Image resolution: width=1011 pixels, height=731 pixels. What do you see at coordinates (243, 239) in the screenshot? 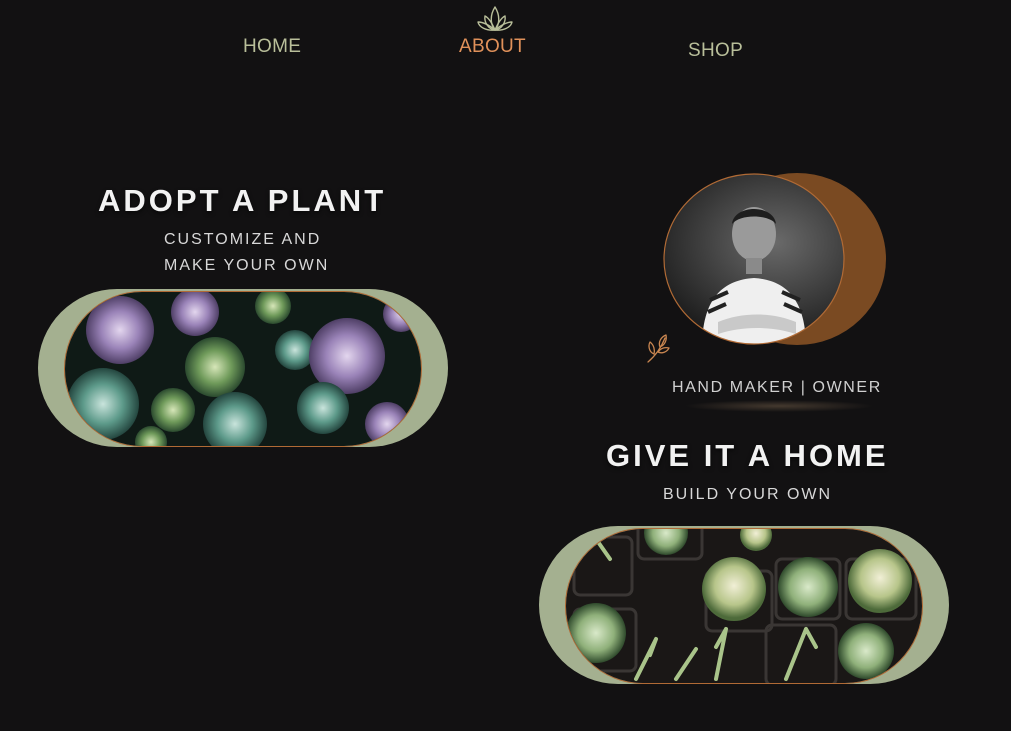
I see `adopt-subtitle-line1: CUSTOMIZE AND` at bounding box center [243, 239].